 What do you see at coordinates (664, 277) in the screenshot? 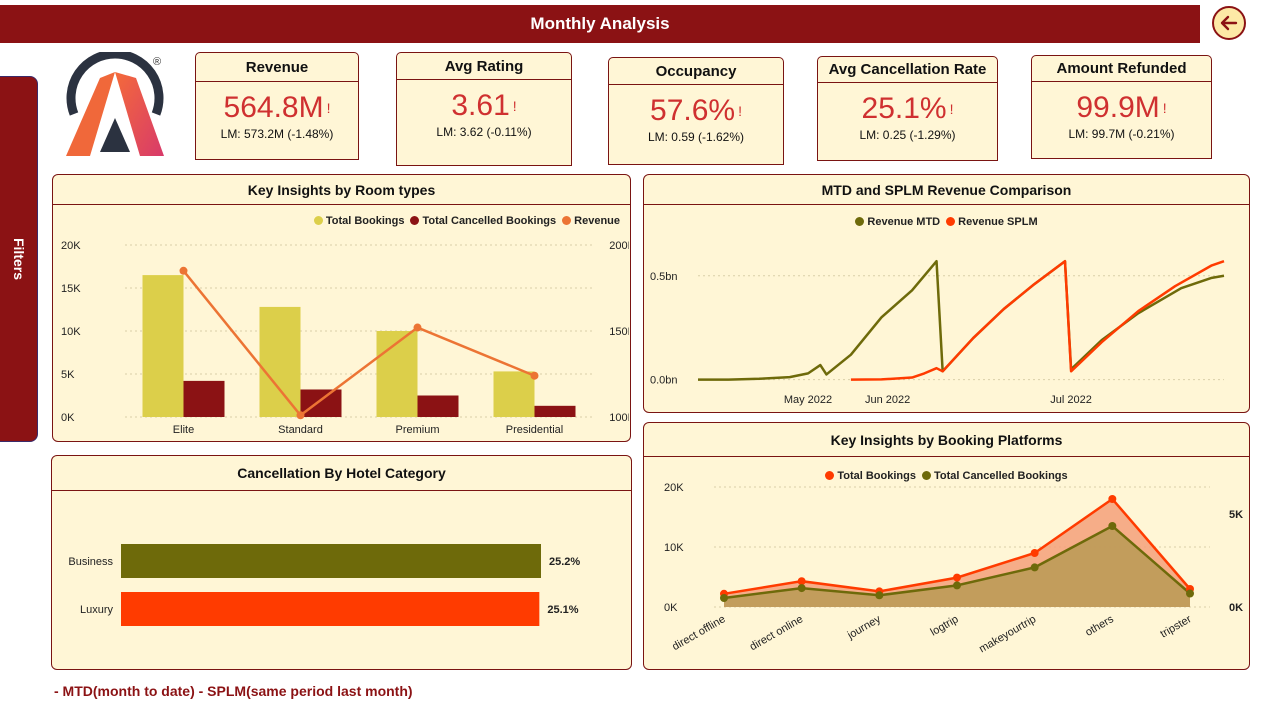
I see `y-tick-label: 0.5bn` at bounding box center [664, 277].